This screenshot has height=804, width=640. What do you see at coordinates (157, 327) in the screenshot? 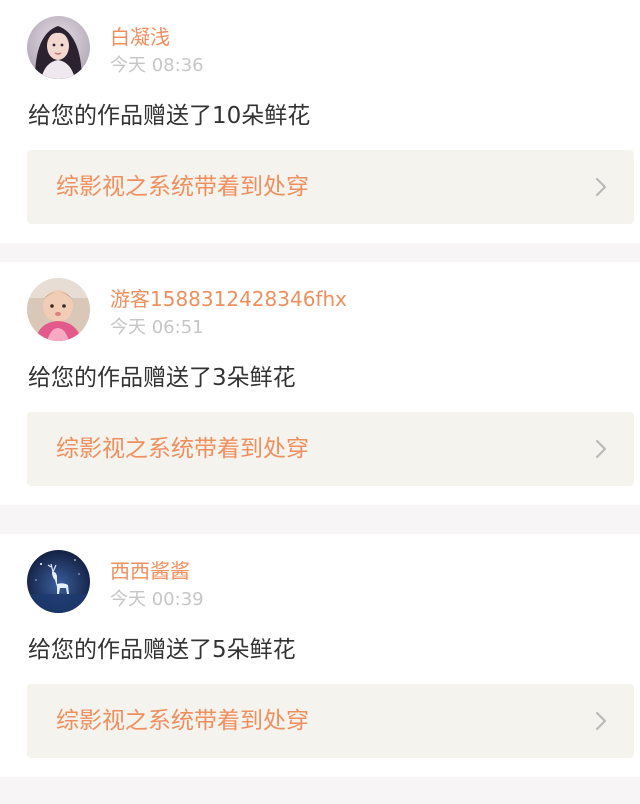
I see `timestamp: 今天 06:51` at bounding box center [157, 327].